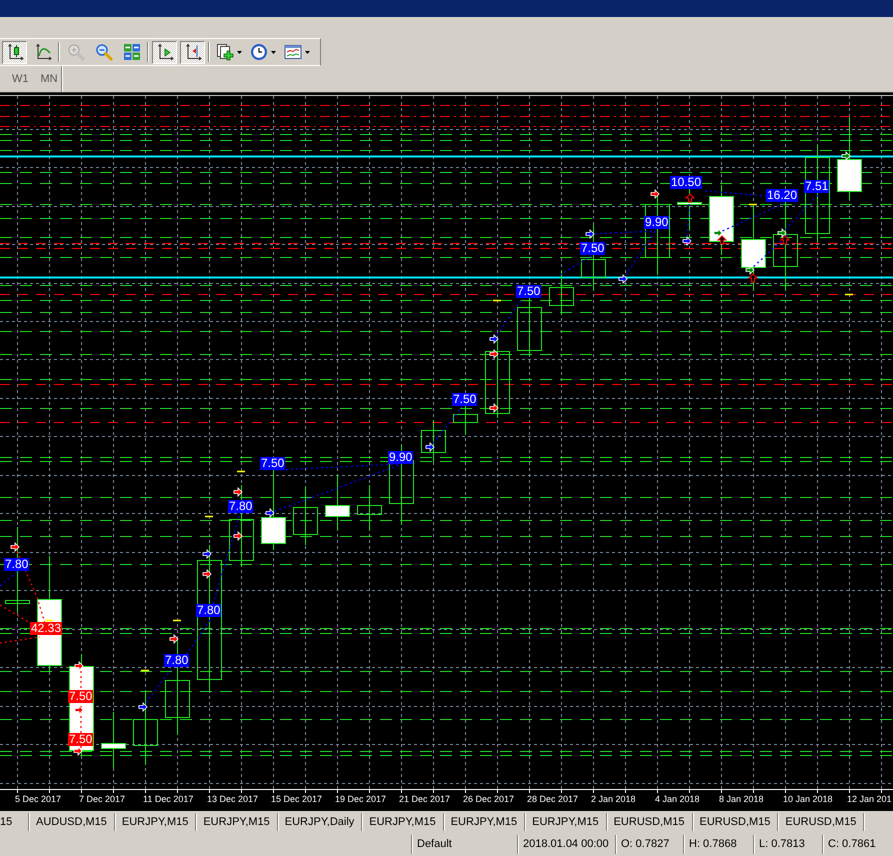 Image resolution: width=893 pixels, height=856 pixels. Describe the element at coordinates (424, 799) in the screenshot. I see `date-label: 21 Dec 2017` at that location.